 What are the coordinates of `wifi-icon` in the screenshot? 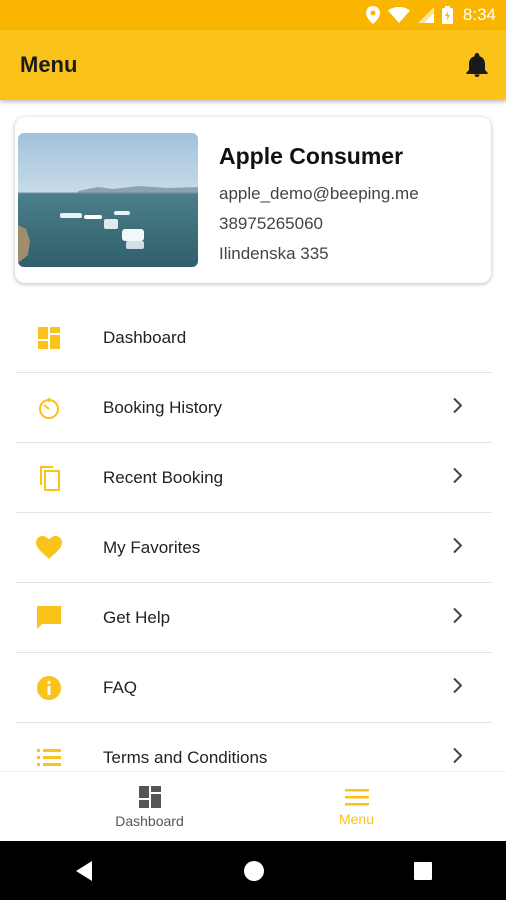 It's located at (398, 15).